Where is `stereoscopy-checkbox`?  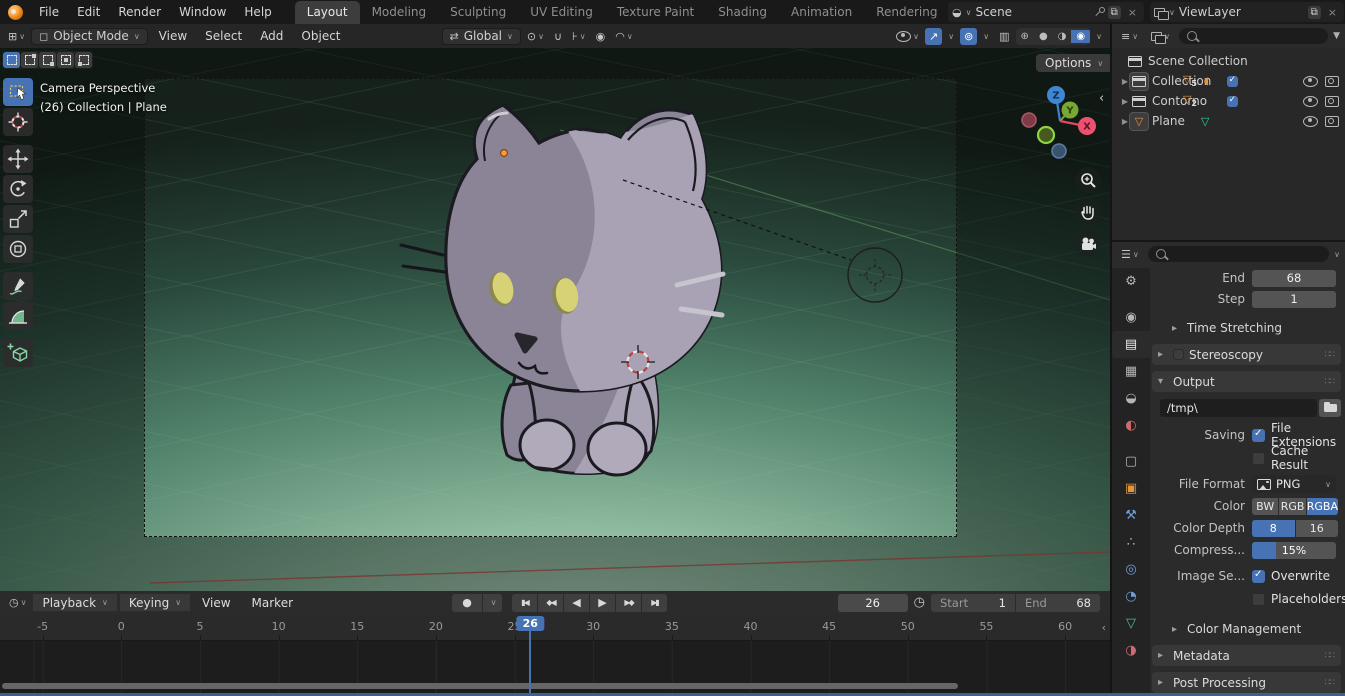
stereoscopy-checkbox is located at coordinates (1178, 354).